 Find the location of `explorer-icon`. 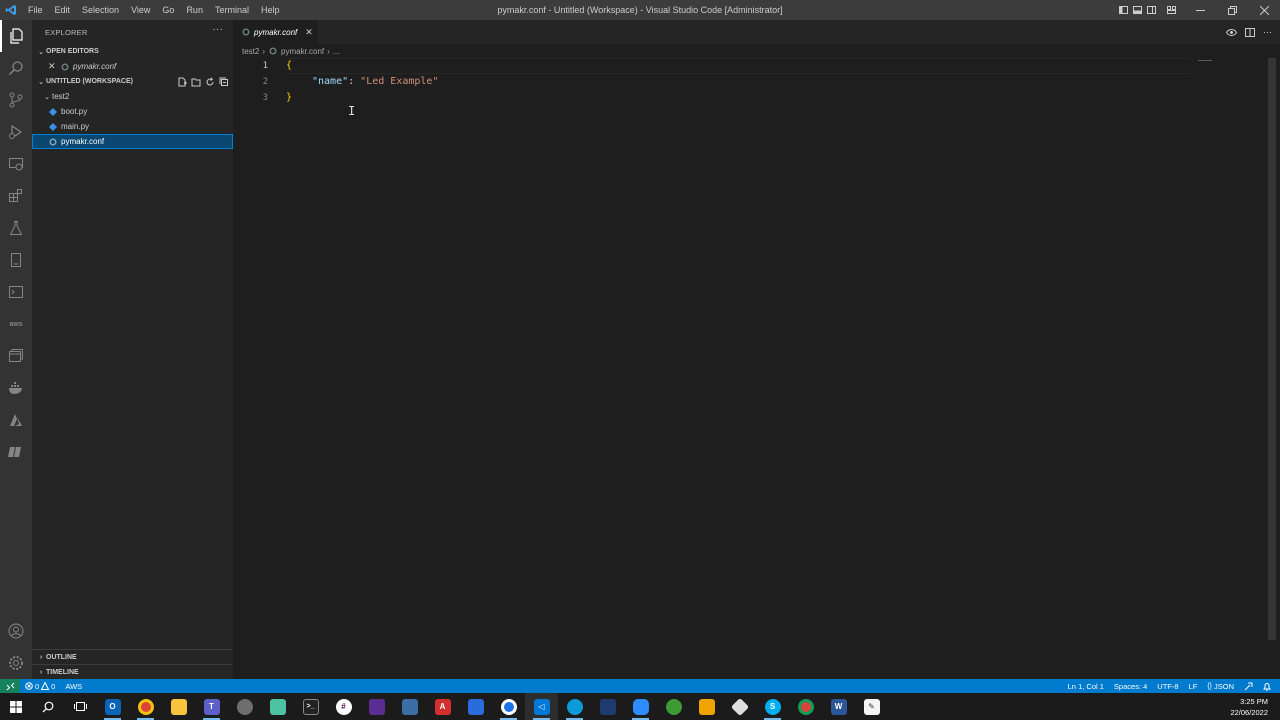

explorer-icon is located at coordinates (16, 36).